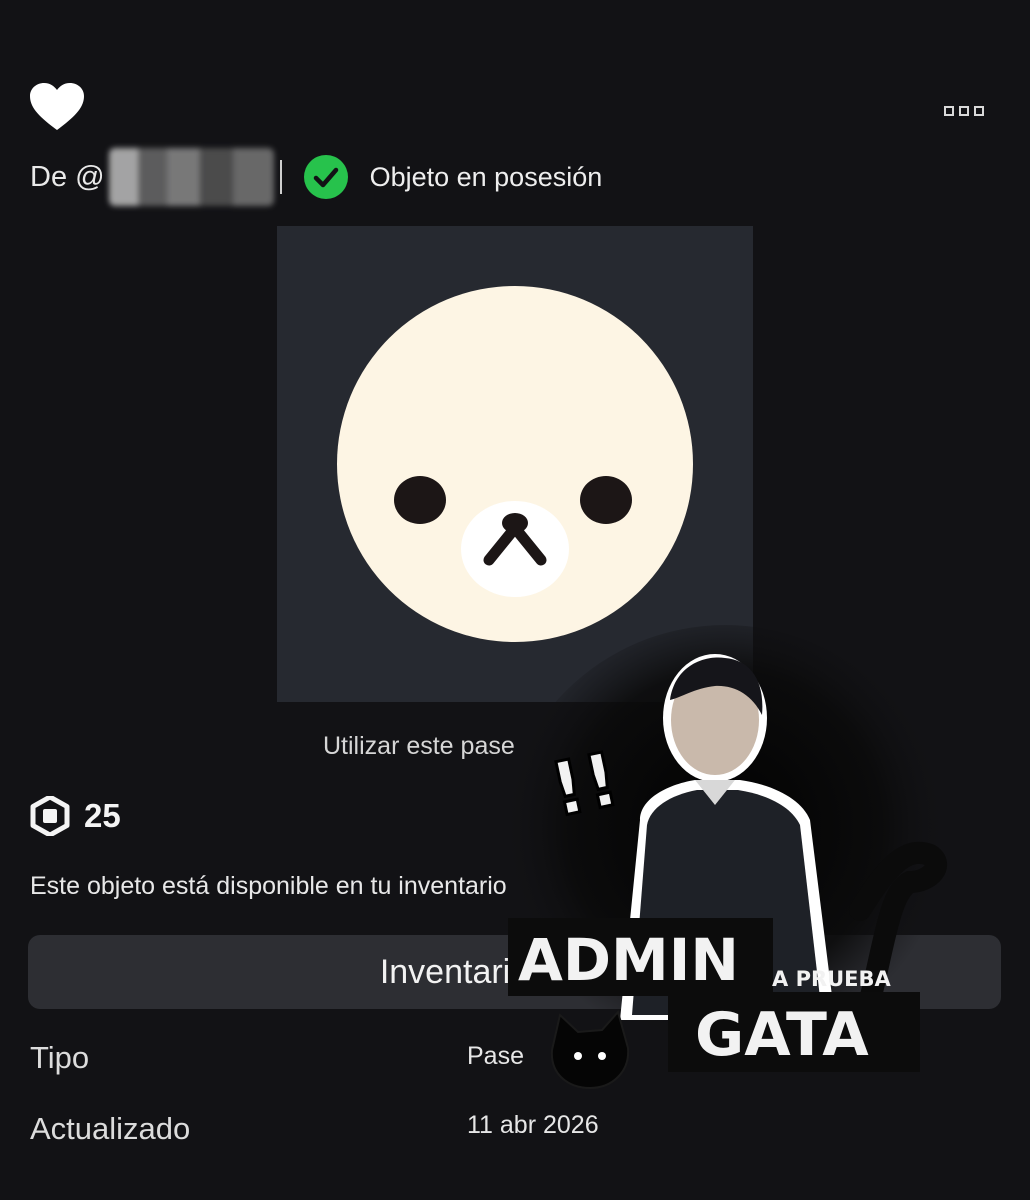 The width and height of the screenshot is (1030, 1200). Describe the element at coordinates (191, 177) in the screenshot. I see `creator-name-redacted` at that location.